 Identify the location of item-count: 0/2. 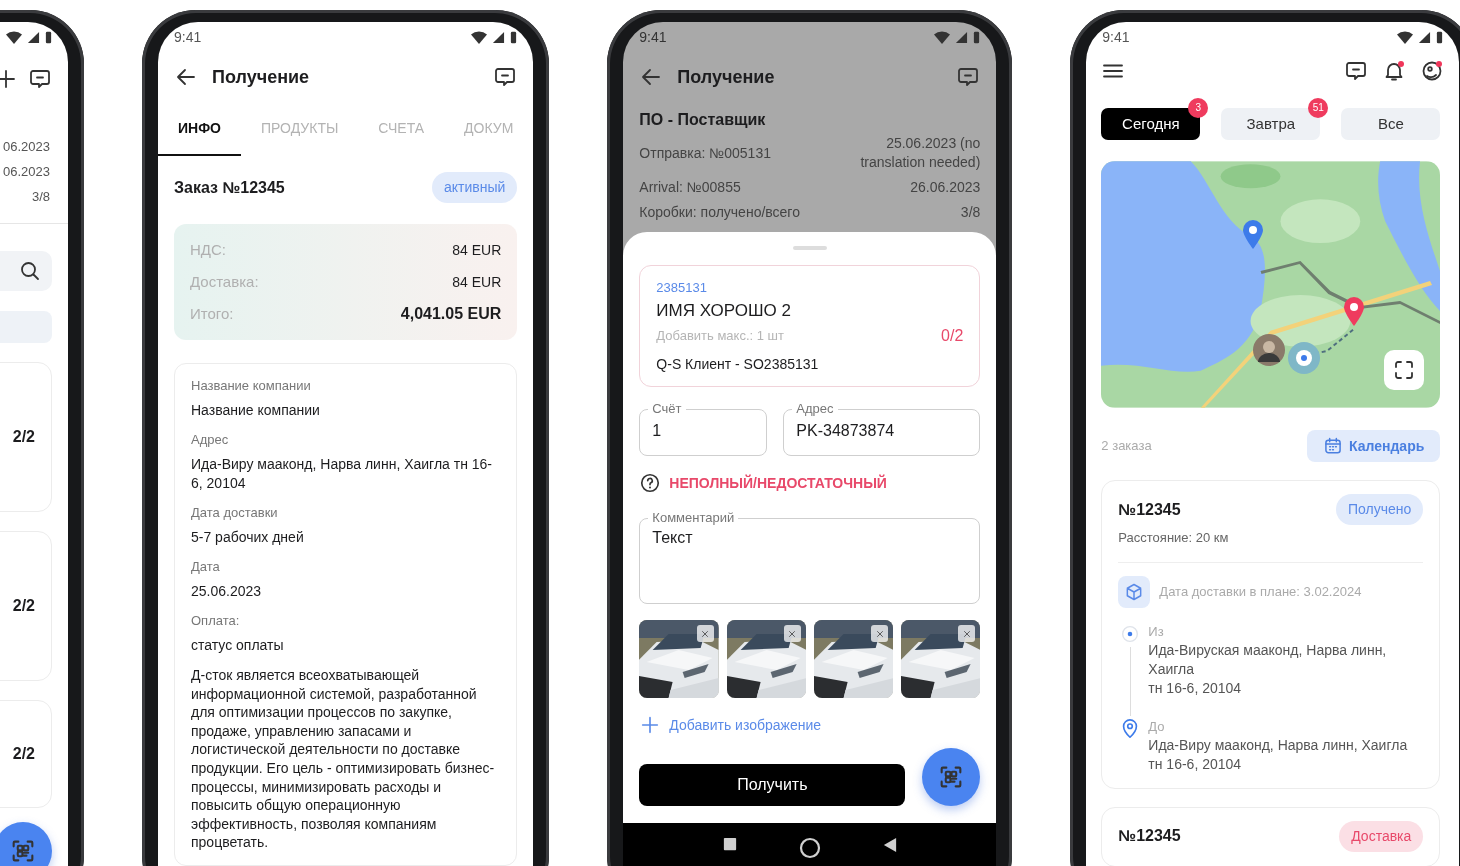
(952, 336).